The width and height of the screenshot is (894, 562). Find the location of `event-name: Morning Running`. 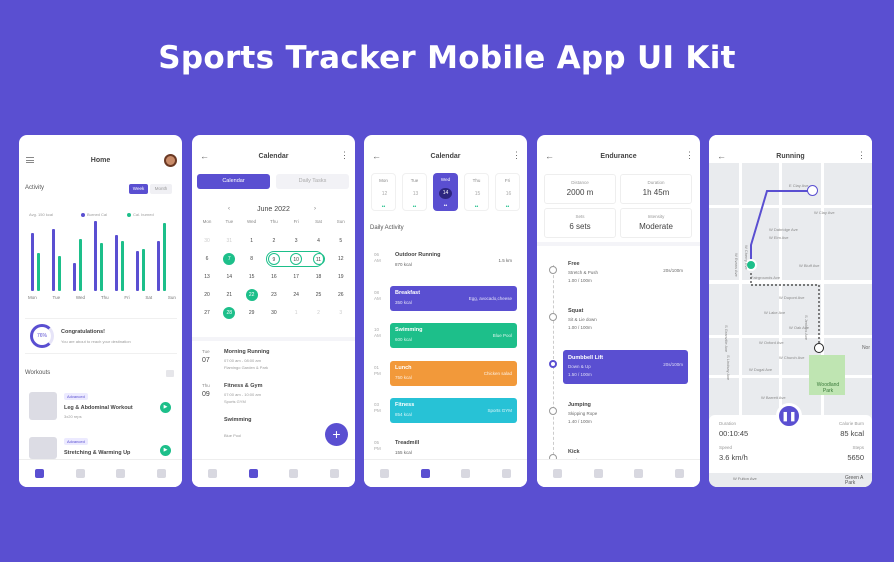

event-name: Morning Running is located at coordinates (247, 352).